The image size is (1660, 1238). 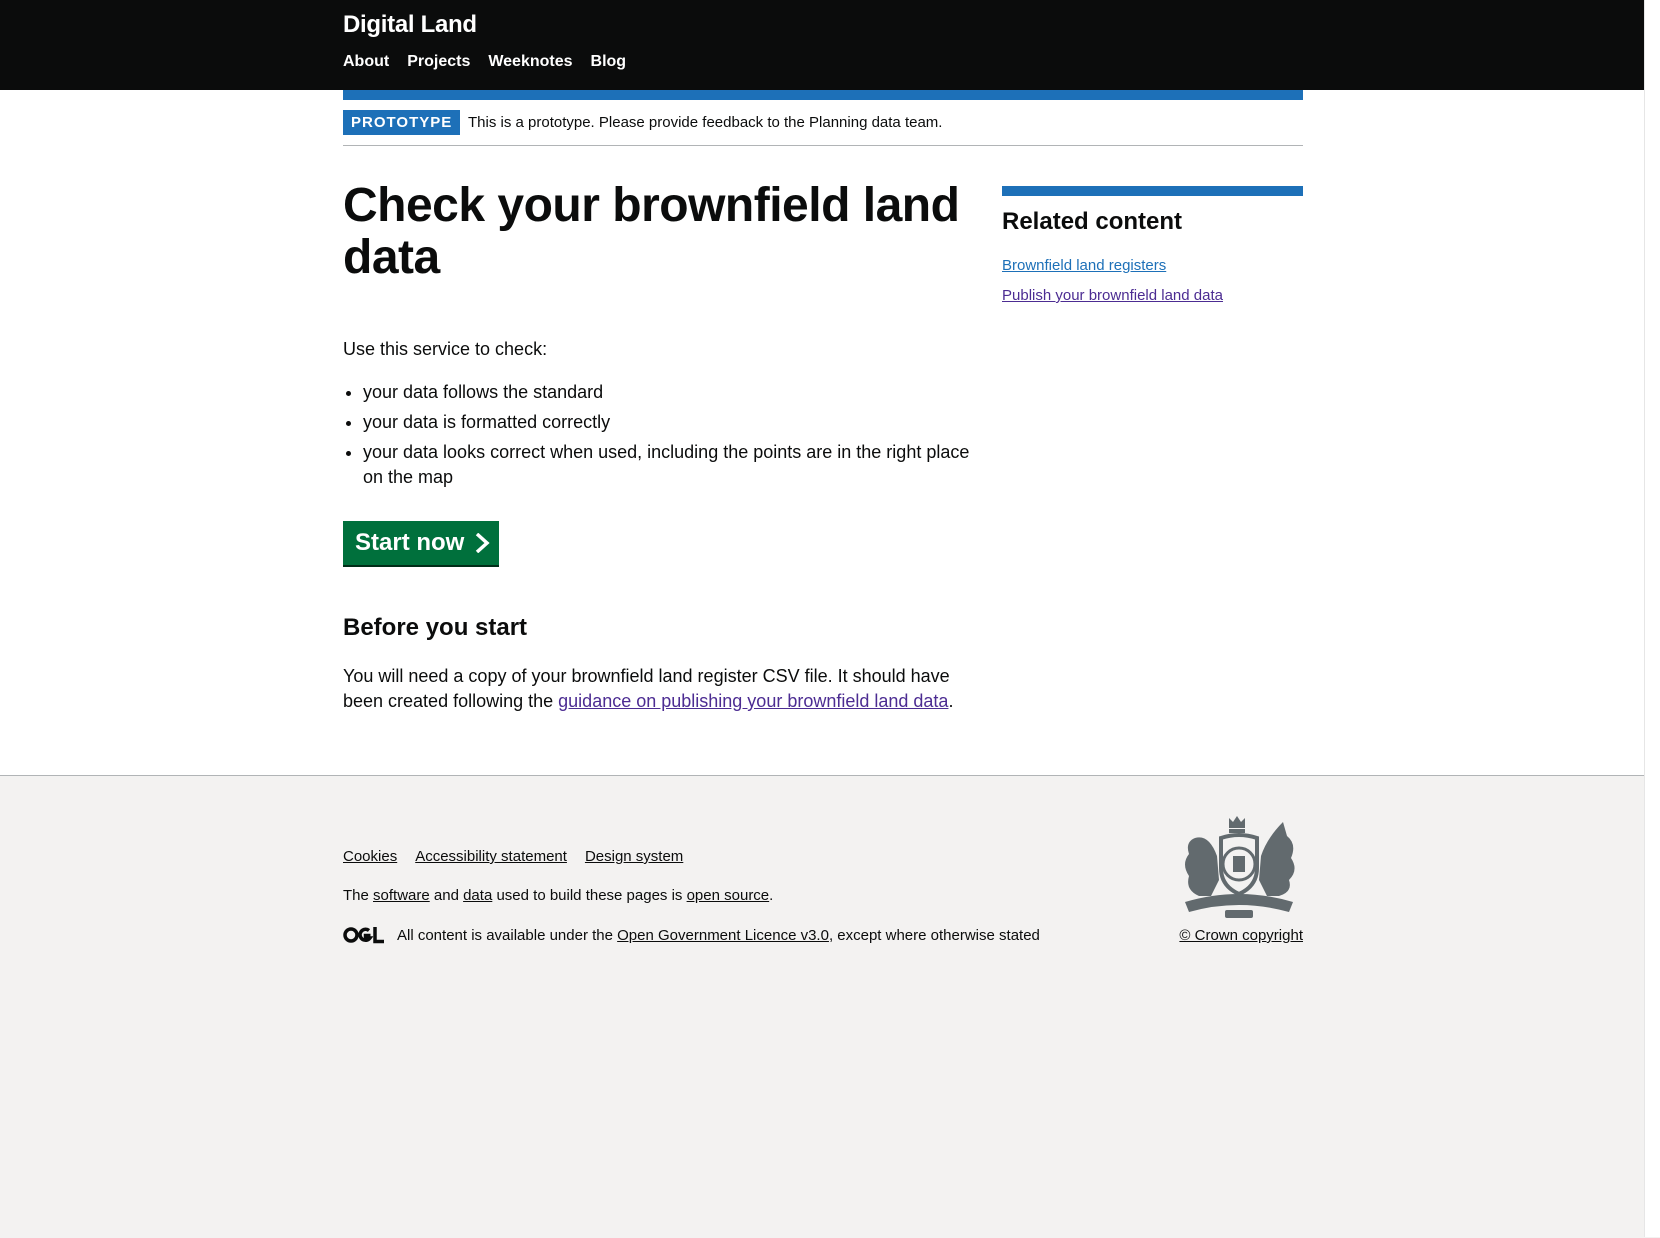 I want to click on open-source-link: open source, so click(x=728, y=895).